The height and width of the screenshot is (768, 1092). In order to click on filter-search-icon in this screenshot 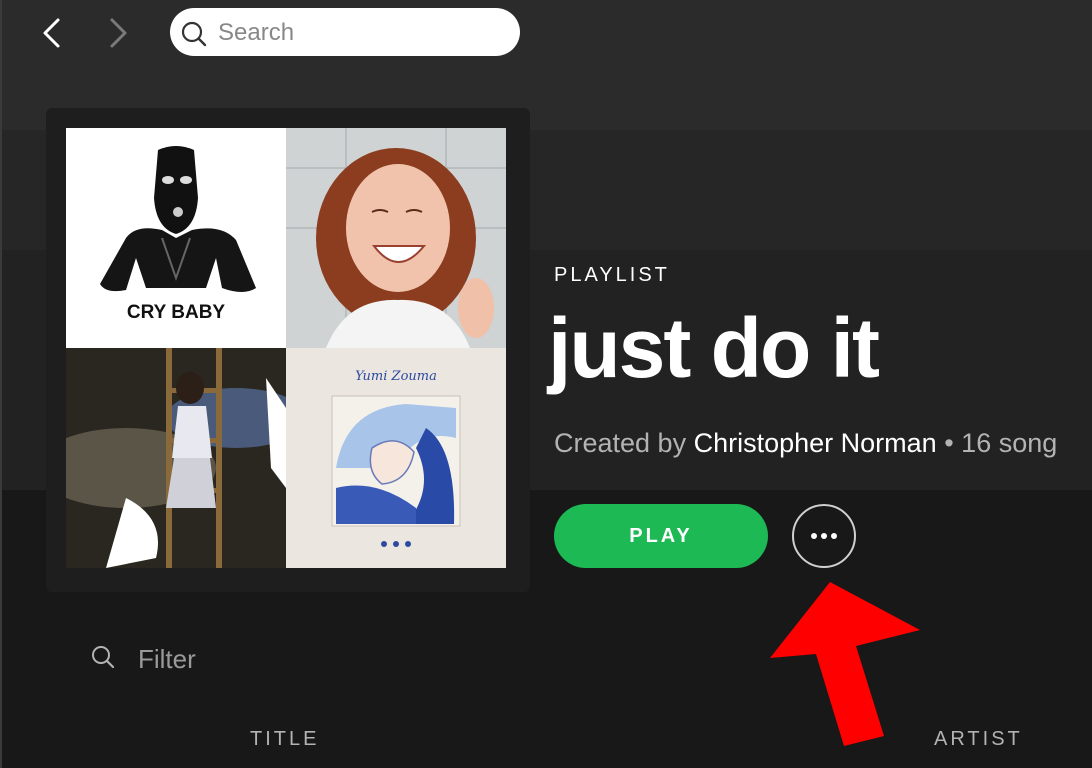, I will do `click(103, 657)`.